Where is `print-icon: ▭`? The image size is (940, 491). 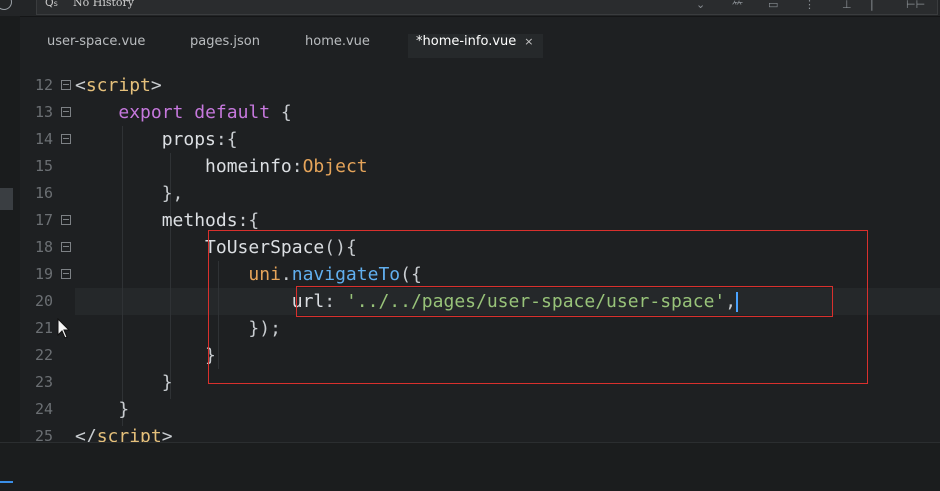 print-icon: ▭ is located at coordinates (773, 5).